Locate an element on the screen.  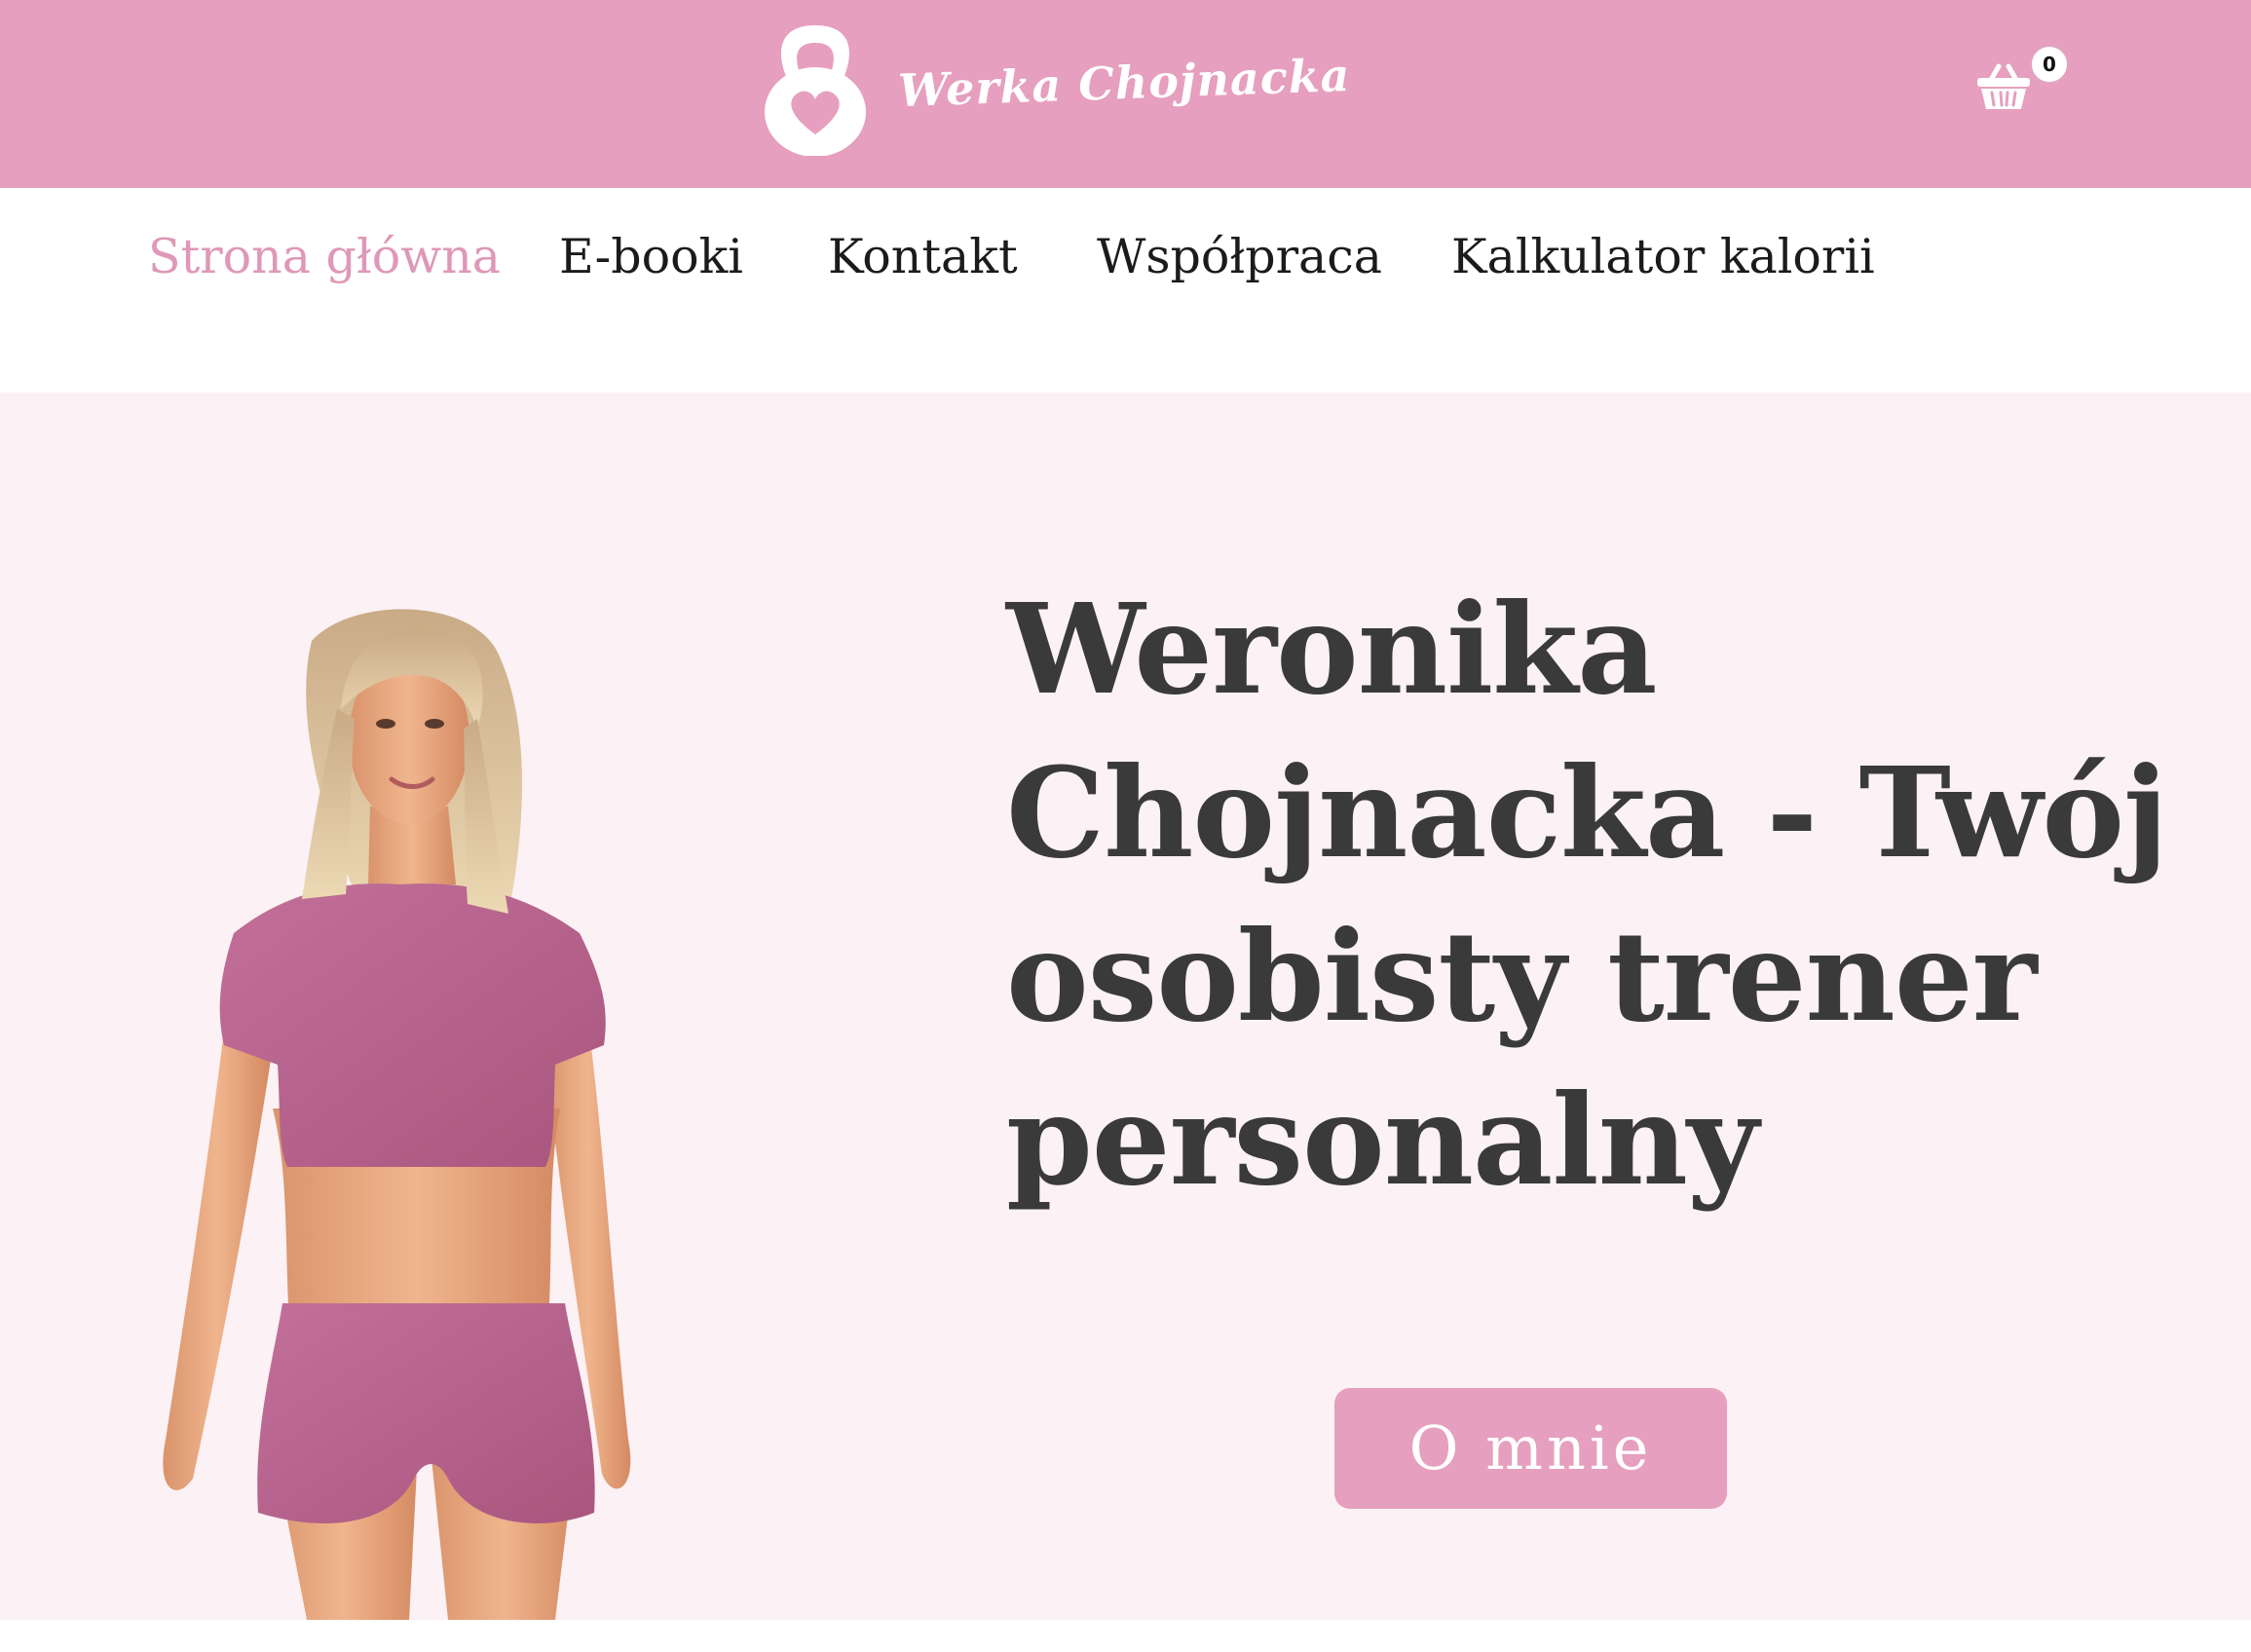
site-header: Werka Chojnacka 0 is located at coordinates (1125, 94).